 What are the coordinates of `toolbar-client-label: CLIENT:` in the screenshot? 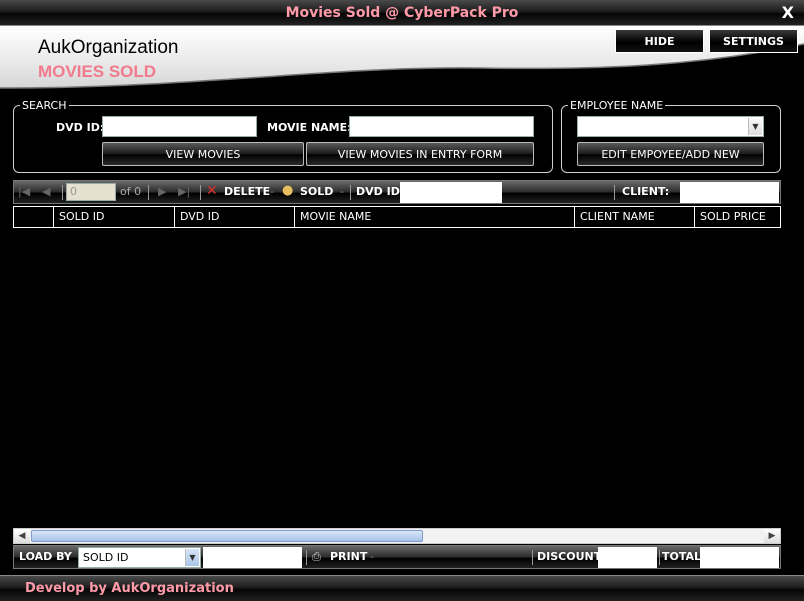 It's located at (646, 191).